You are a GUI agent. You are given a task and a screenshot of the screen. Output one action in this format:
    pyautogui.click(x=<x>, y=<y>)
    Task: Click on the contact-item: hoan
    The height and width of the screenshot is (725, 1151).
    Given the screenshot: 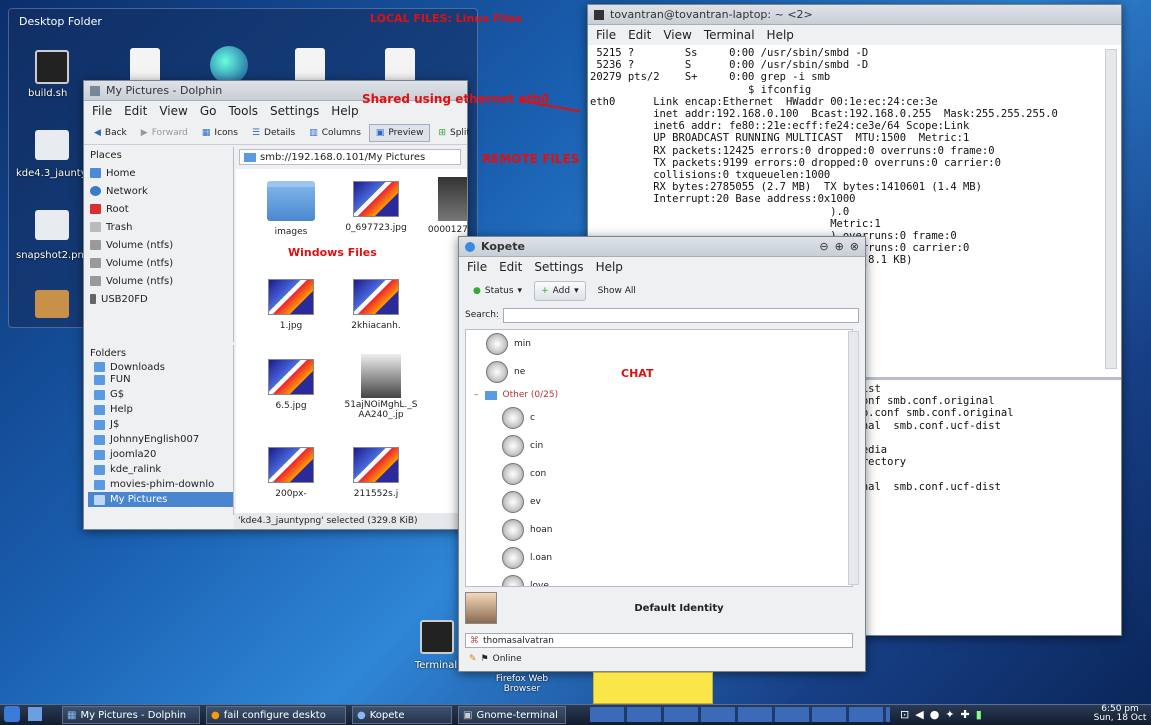 What is the action you would take?
    pyautogui.click(x=659, y=530)
    